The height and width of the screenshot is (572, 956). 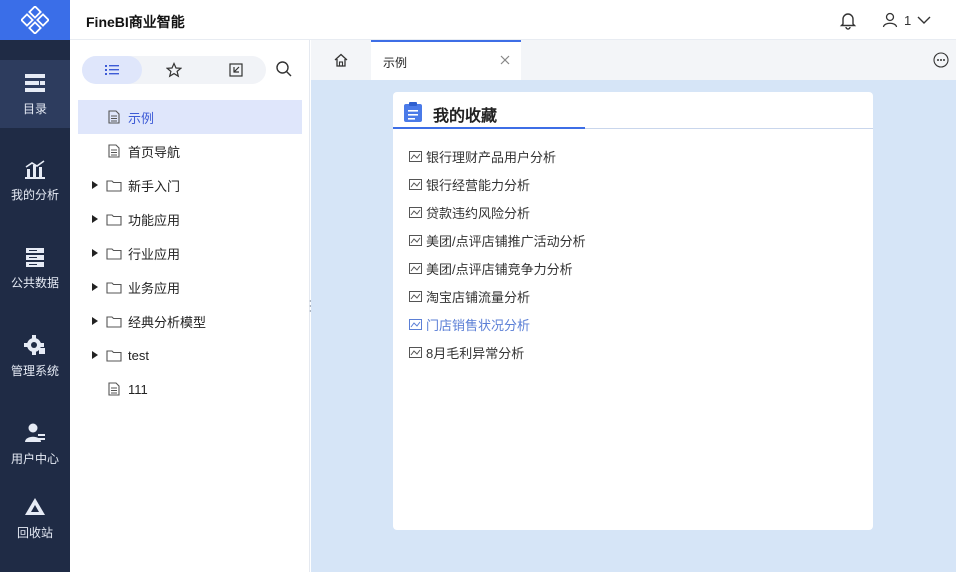 I want to click on tree-item-label: 首页导航, so click(x=154, y=152).